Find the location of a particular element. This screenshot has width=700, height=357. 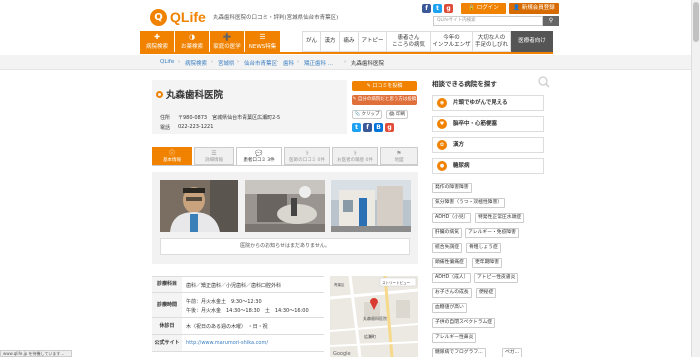

disease-tag: 特発性正常圧水頭症 is located at coordinates (500, 218).